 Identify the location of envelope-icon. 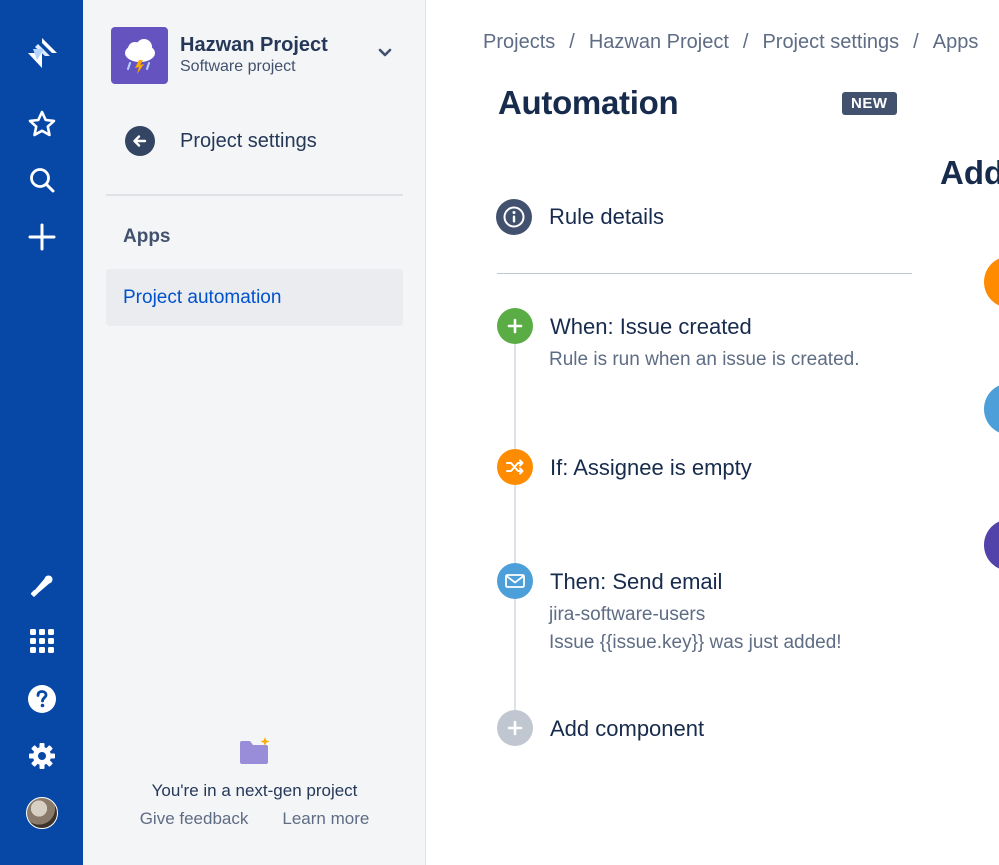
(515, 581).